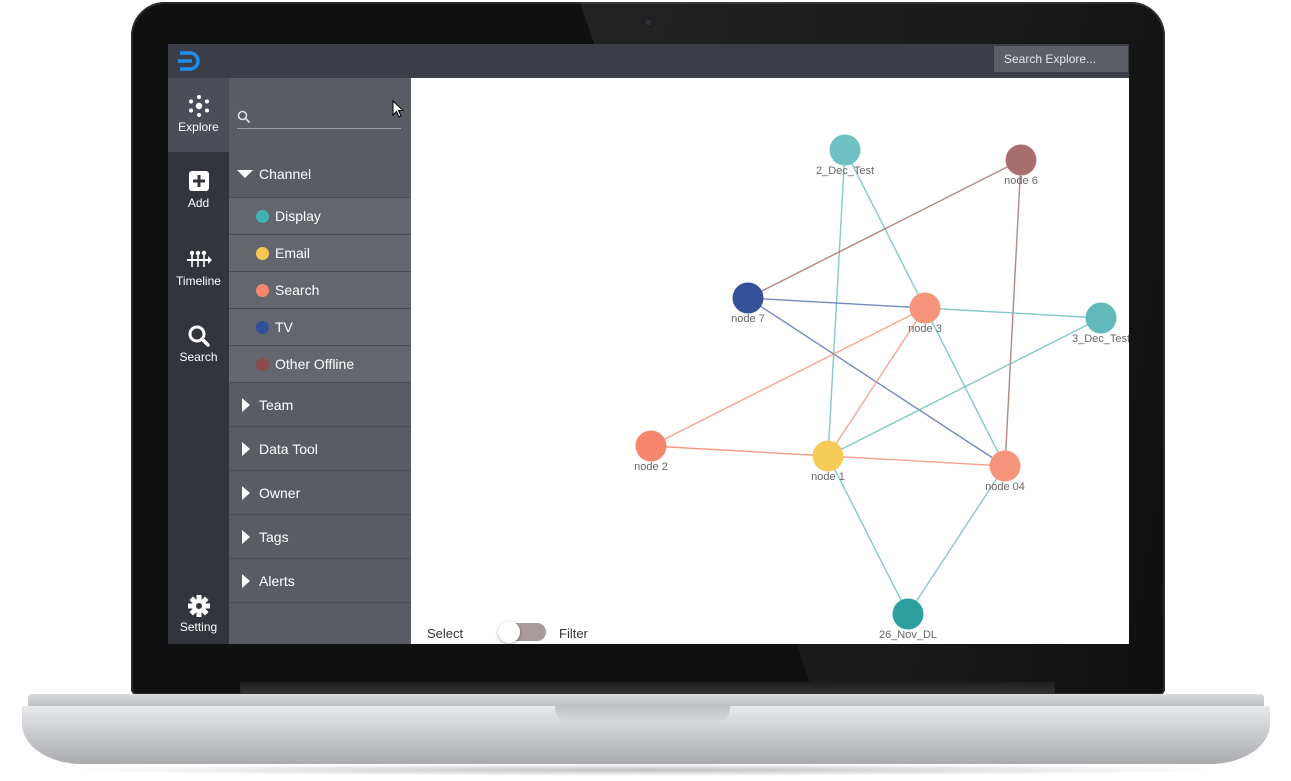  What do you see at coordinates (908, 614) in the screenshot?
I see `graph-node-n26` at bounding box center [908, 614].